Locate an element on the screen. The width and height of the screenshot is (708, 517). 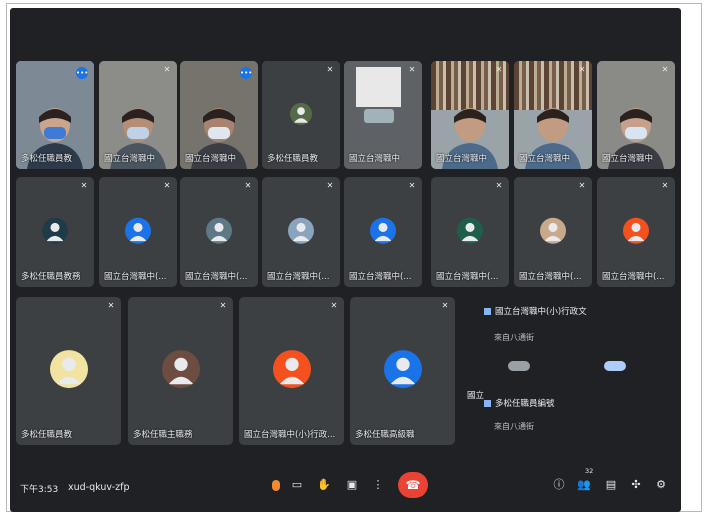
more-options-button: ⋮ is located at coordinates (378, 485).